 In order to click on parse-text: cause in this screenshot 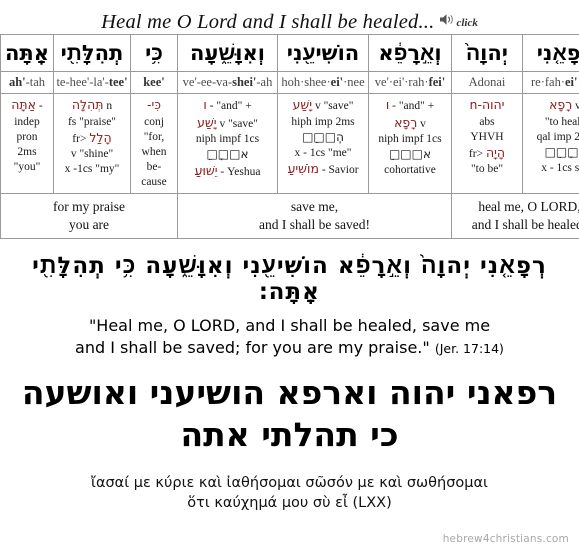, I will do `click(154, 182)`.